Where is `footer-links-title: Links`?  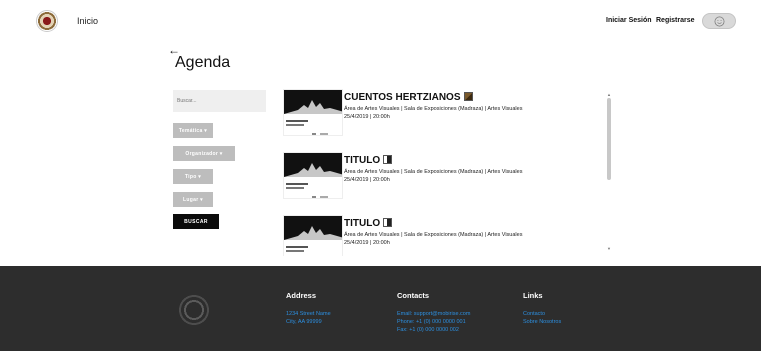 footer-links-title: Links is located at coordinates (533, 295).